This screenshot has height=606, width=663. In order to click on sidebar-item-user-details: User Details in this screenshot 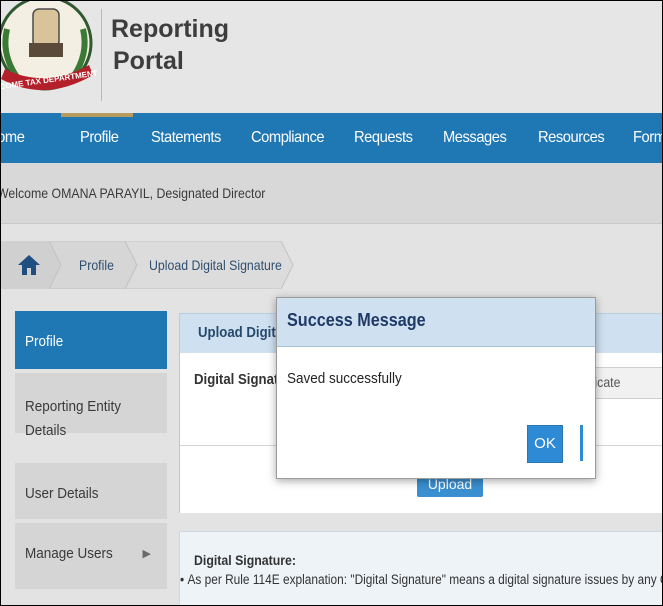, I will do `click(91, 493)`.